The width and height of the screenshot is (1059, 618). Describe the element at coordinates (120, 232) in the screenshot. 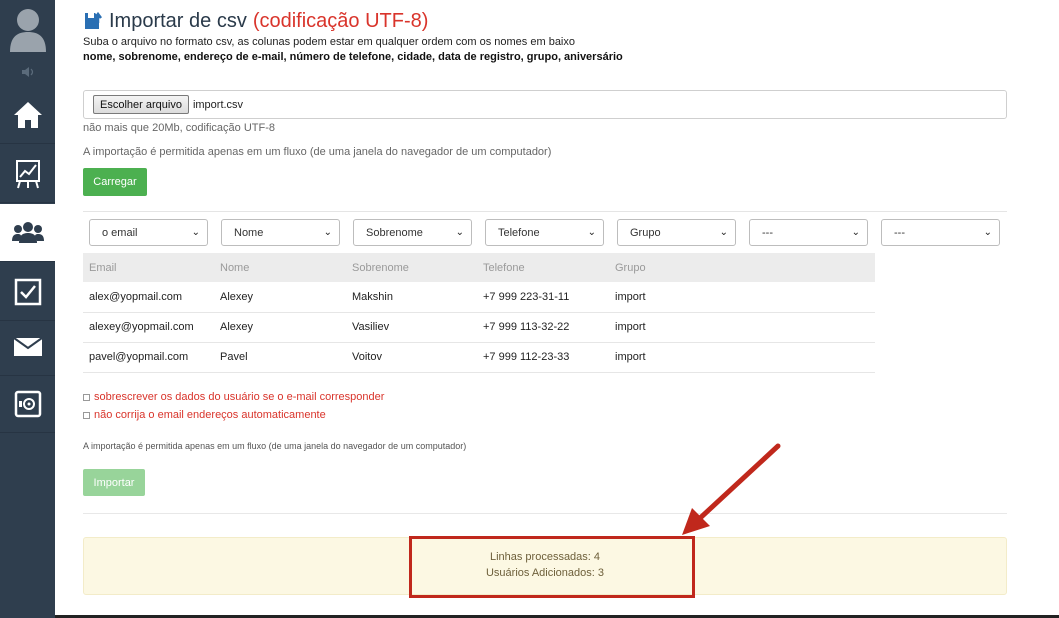

I see `select-value: o email` at that location.